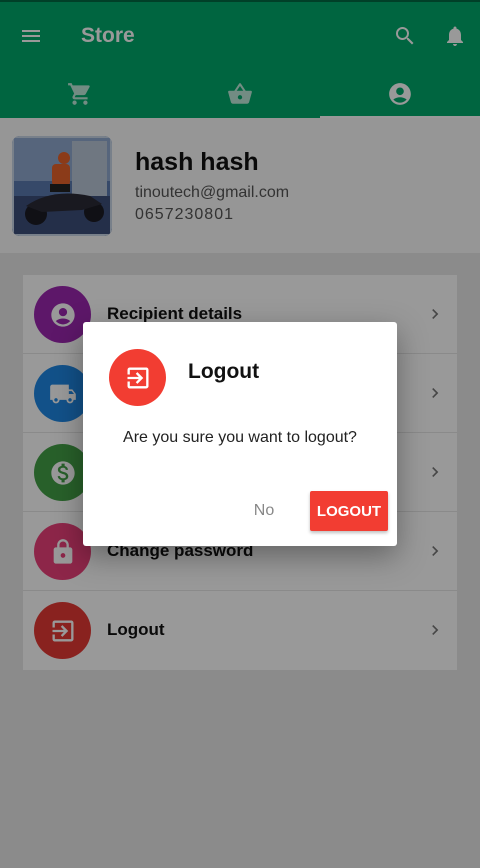  I want to click on confirm-logout-button: LOGOUT, so click(349, 511).